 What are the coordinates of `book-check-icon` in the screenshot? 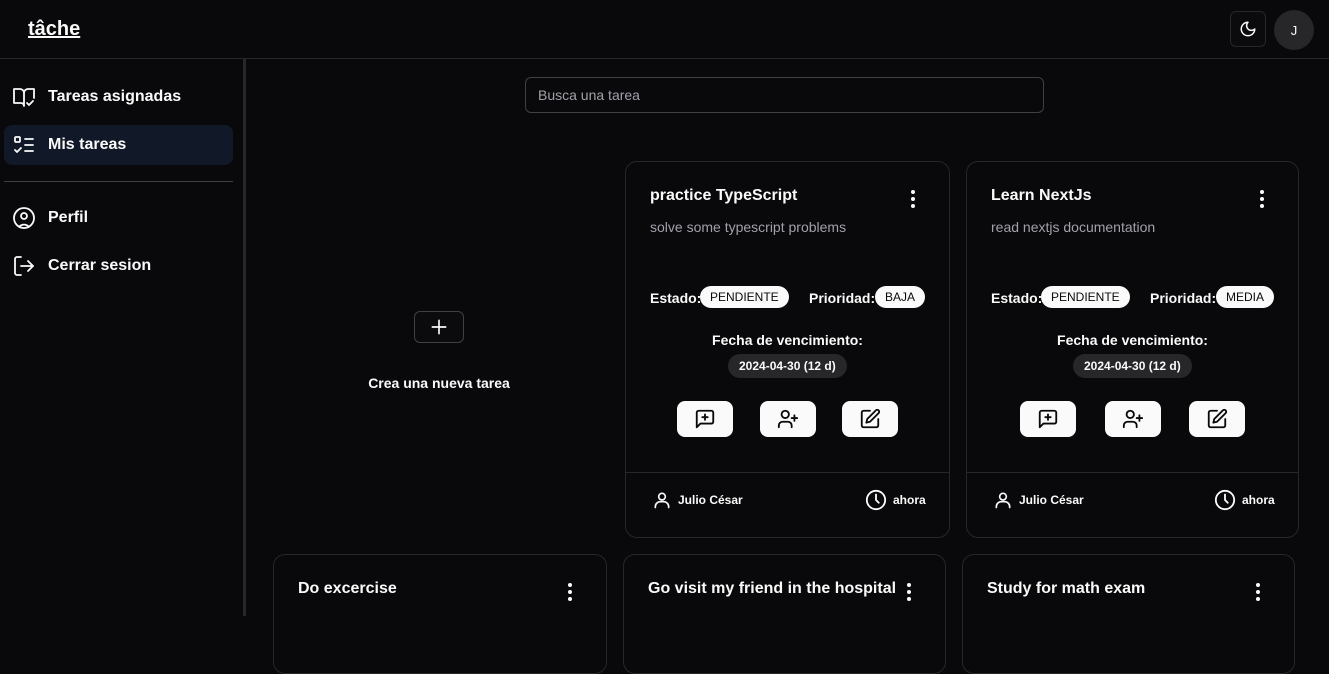 It's located at (24, 97).